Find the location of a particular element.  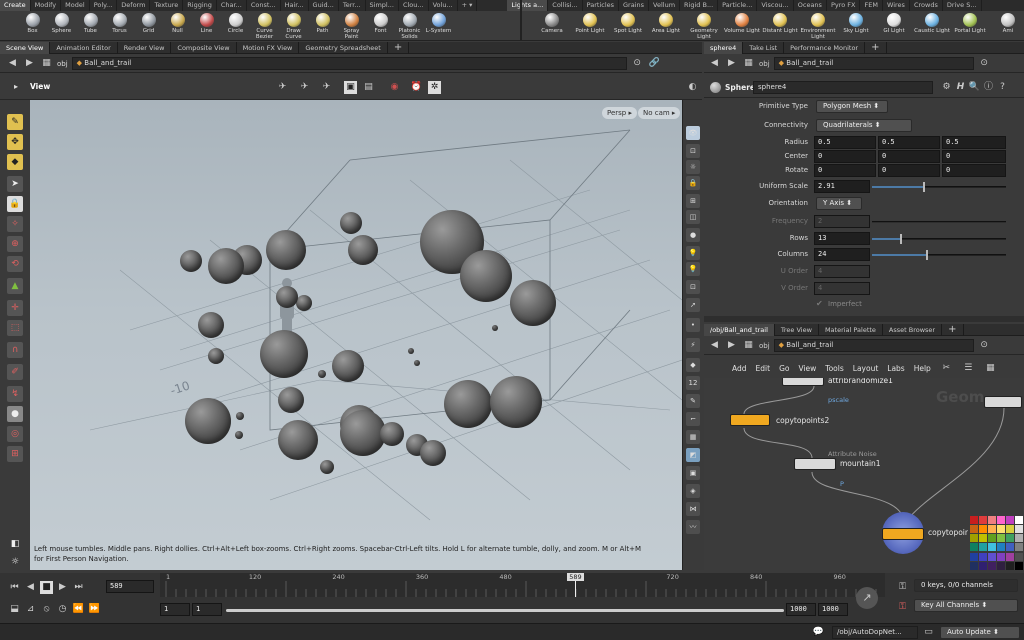

shelf-tab-model-2: Model is located at coordinates (75, 5).